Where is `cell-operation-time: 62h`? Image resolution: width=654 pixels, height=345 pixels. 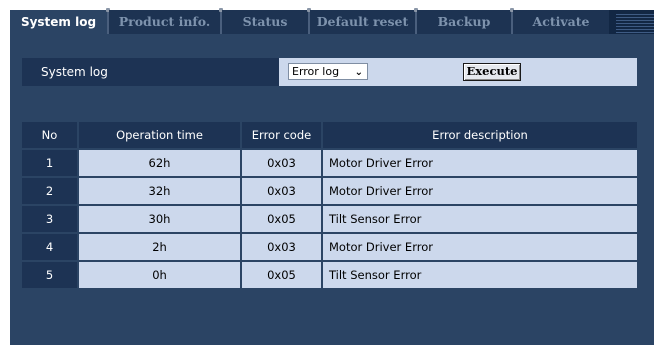
cell-operation-time: 62h is located at coordinates (159, 163).